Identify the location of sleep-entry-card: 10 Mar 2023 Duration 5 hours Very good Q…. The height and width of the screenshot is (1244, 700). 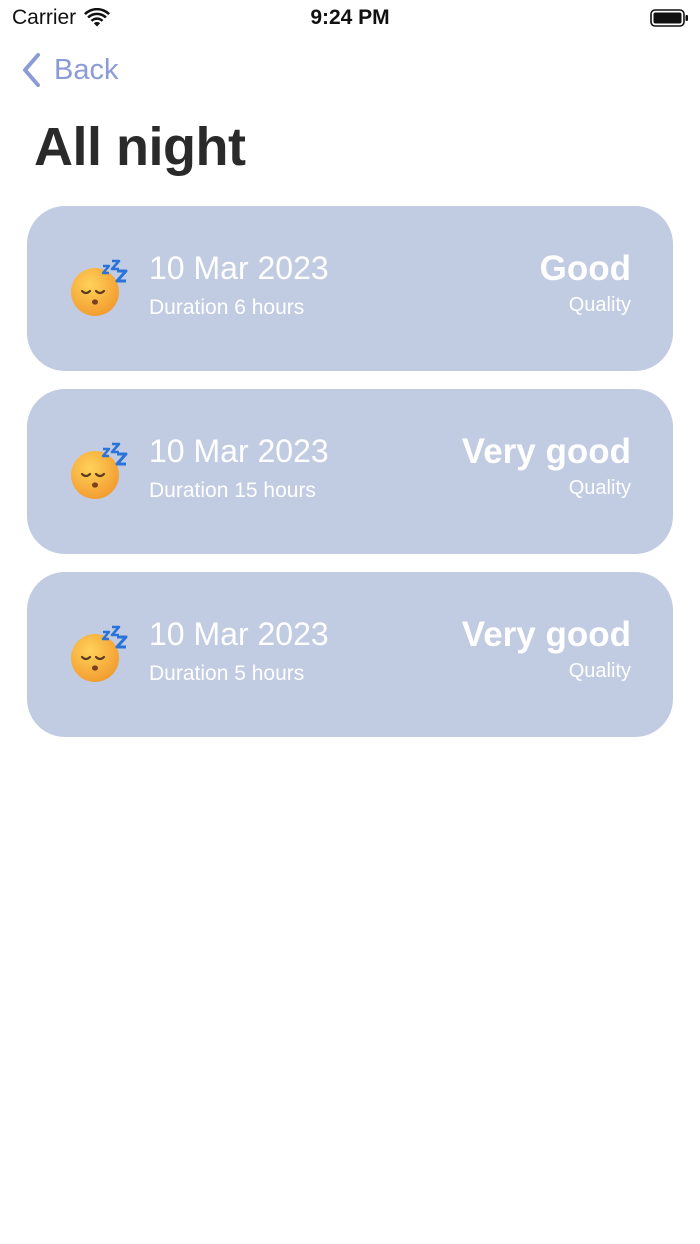
(350, 654).